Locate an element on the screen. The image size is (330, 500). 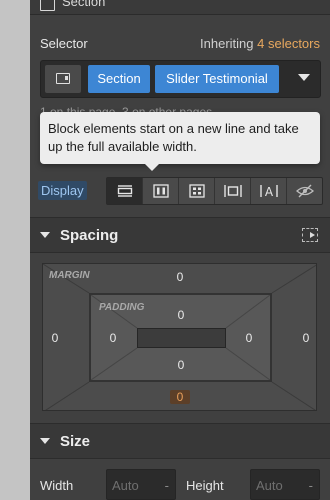
content-box is located at coordinates (181, 338).